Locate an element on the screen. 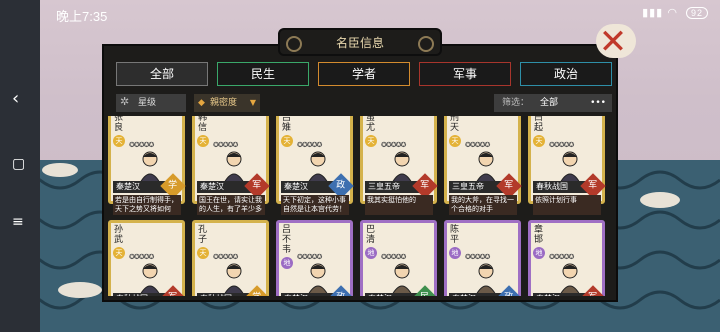  minister-card: 巴清 地 ✪✪✪✪✪ 秦楚汉 民 is located at coordinates (399, 258).